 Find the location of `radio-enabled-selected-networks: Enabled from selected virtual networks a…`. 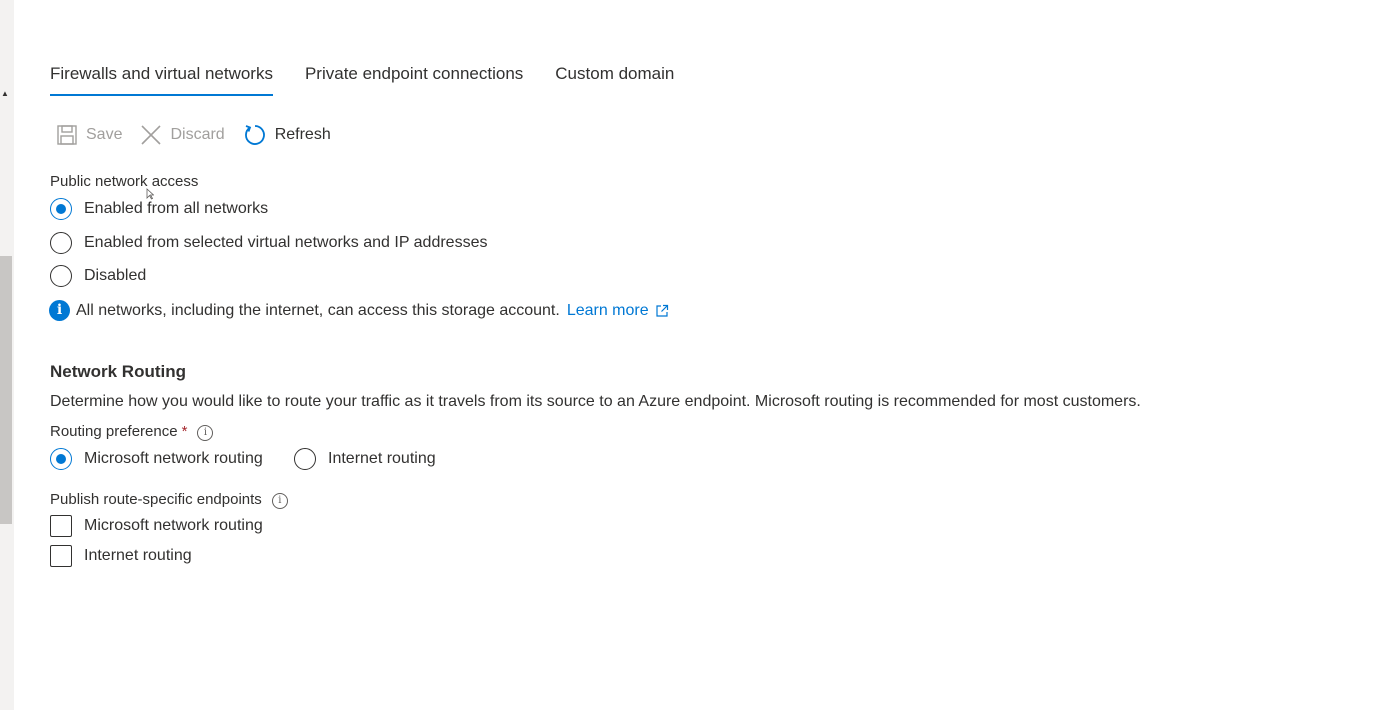

radio-enabled-selected-networks: Enabled from selected virtual networks a… is located at coordinates (268, 243).